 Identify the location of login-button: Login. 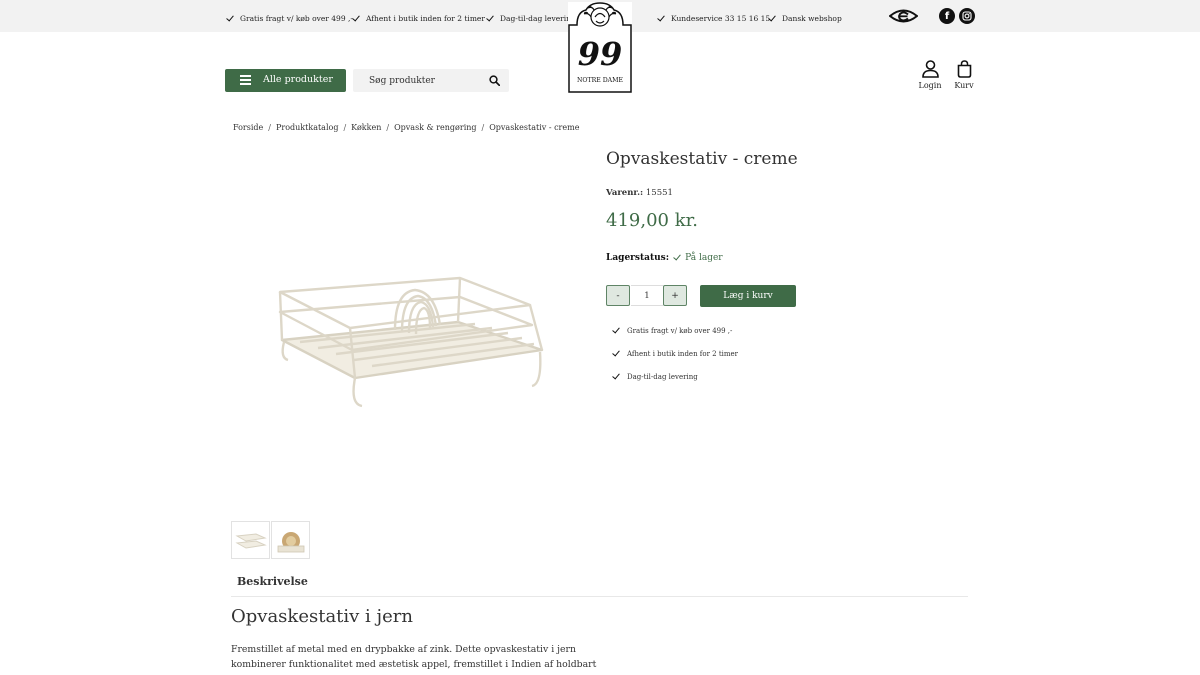
(930, 75).